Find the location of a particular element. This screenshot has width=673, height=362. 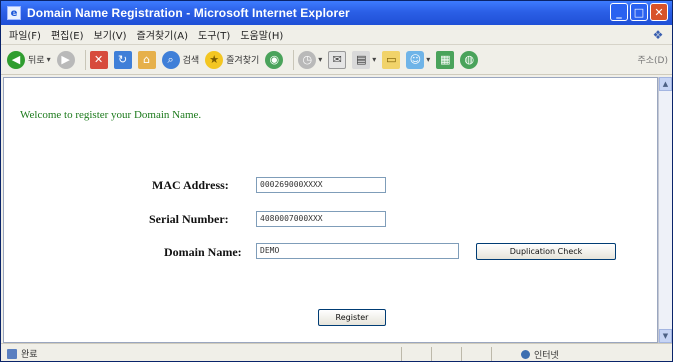

home-button: ⌂ is located at coordinates (146, 60).